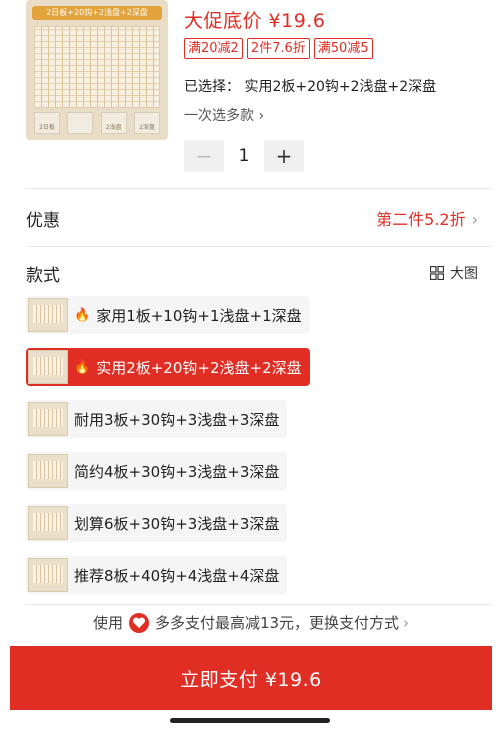  I want to click on payment-method-hint: 使用 多多支付最高减13元，更换支付方式 ›, so click(251, 622).